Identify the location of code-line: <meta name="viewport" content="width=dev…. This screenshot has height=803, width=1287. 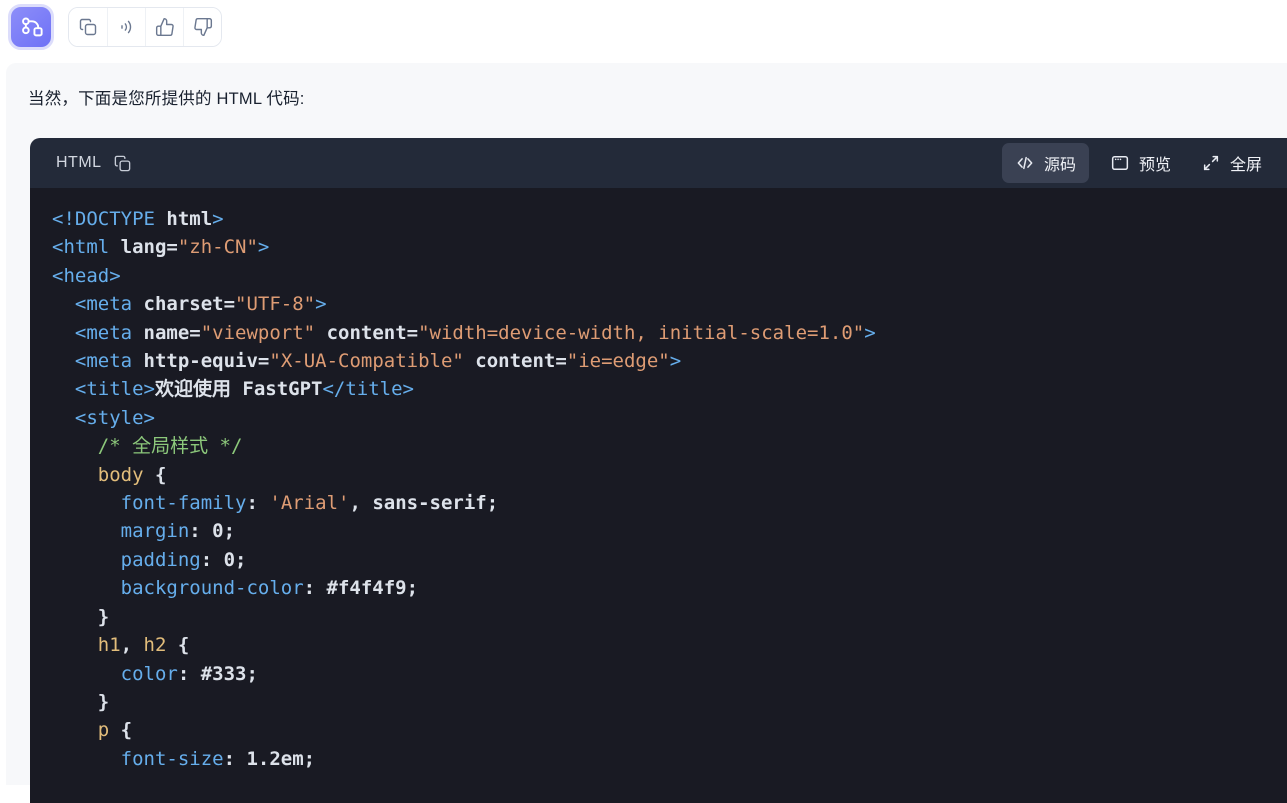
(475, 332).